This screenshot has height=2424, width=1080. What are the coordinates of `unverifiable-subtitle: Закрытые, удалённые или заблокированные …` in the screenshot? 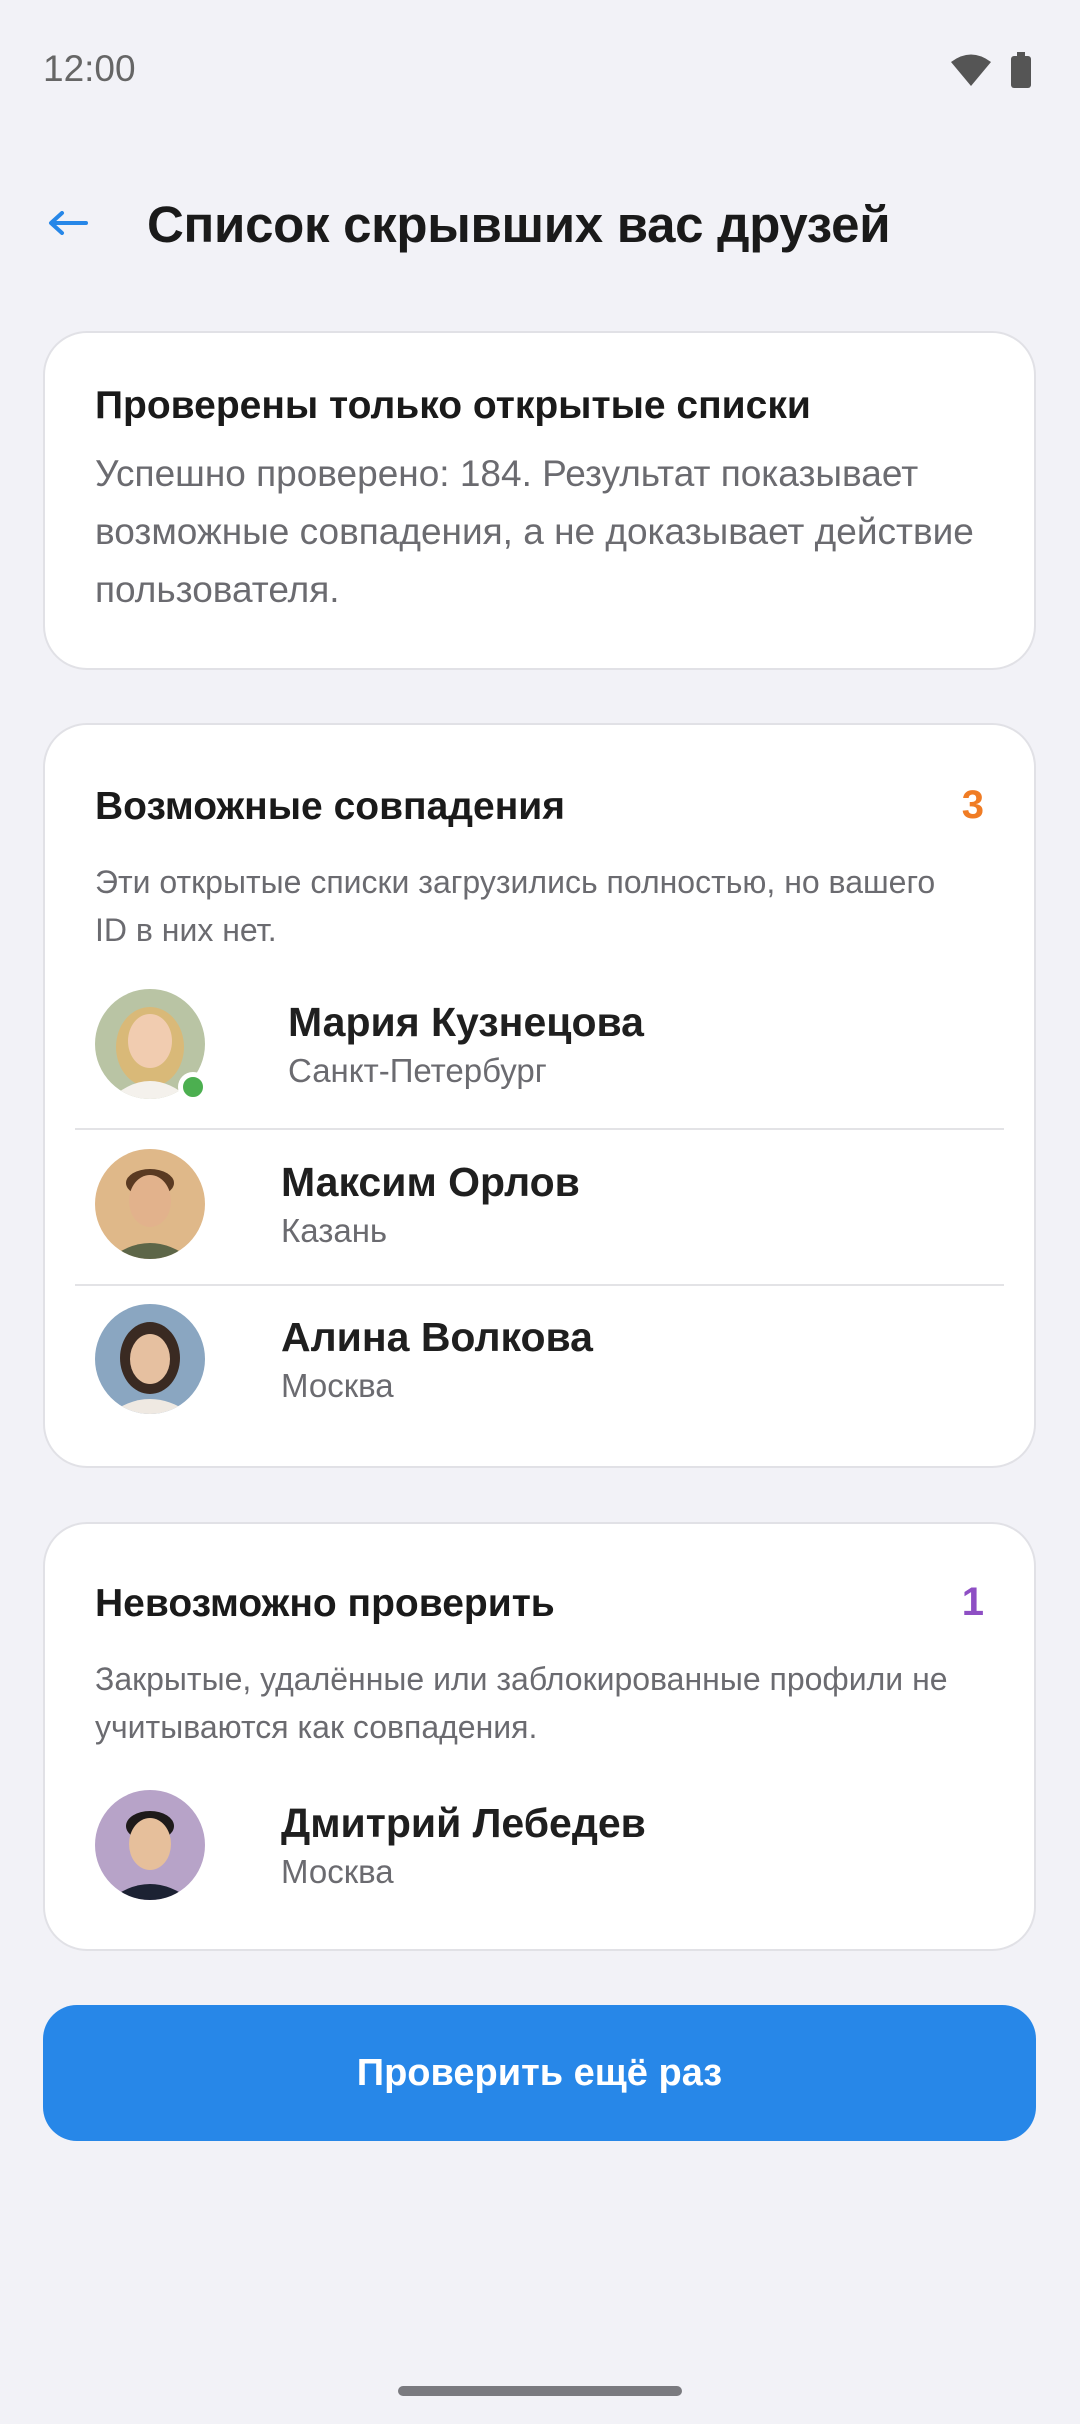 It's located at (521, 1703).